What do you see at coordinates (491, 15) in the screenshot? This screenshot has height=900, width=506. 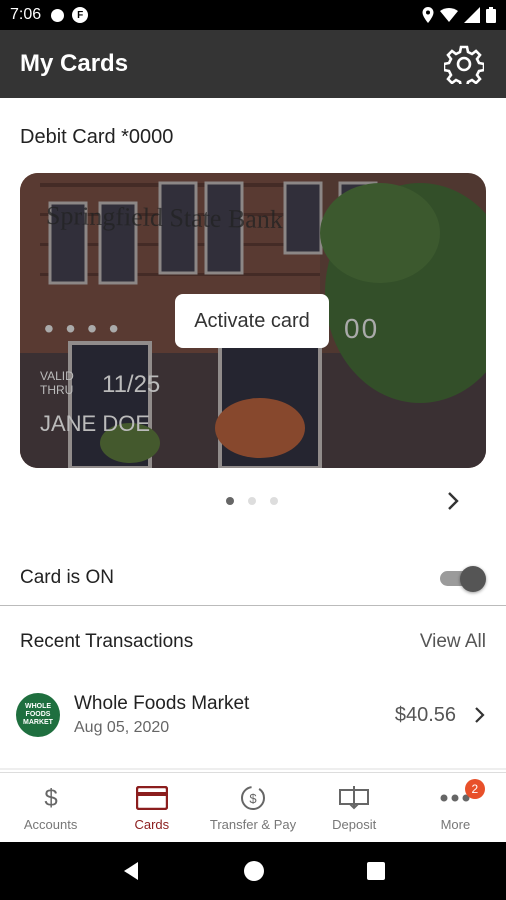 I see `battery-icon` at bounding box center [491, 15].